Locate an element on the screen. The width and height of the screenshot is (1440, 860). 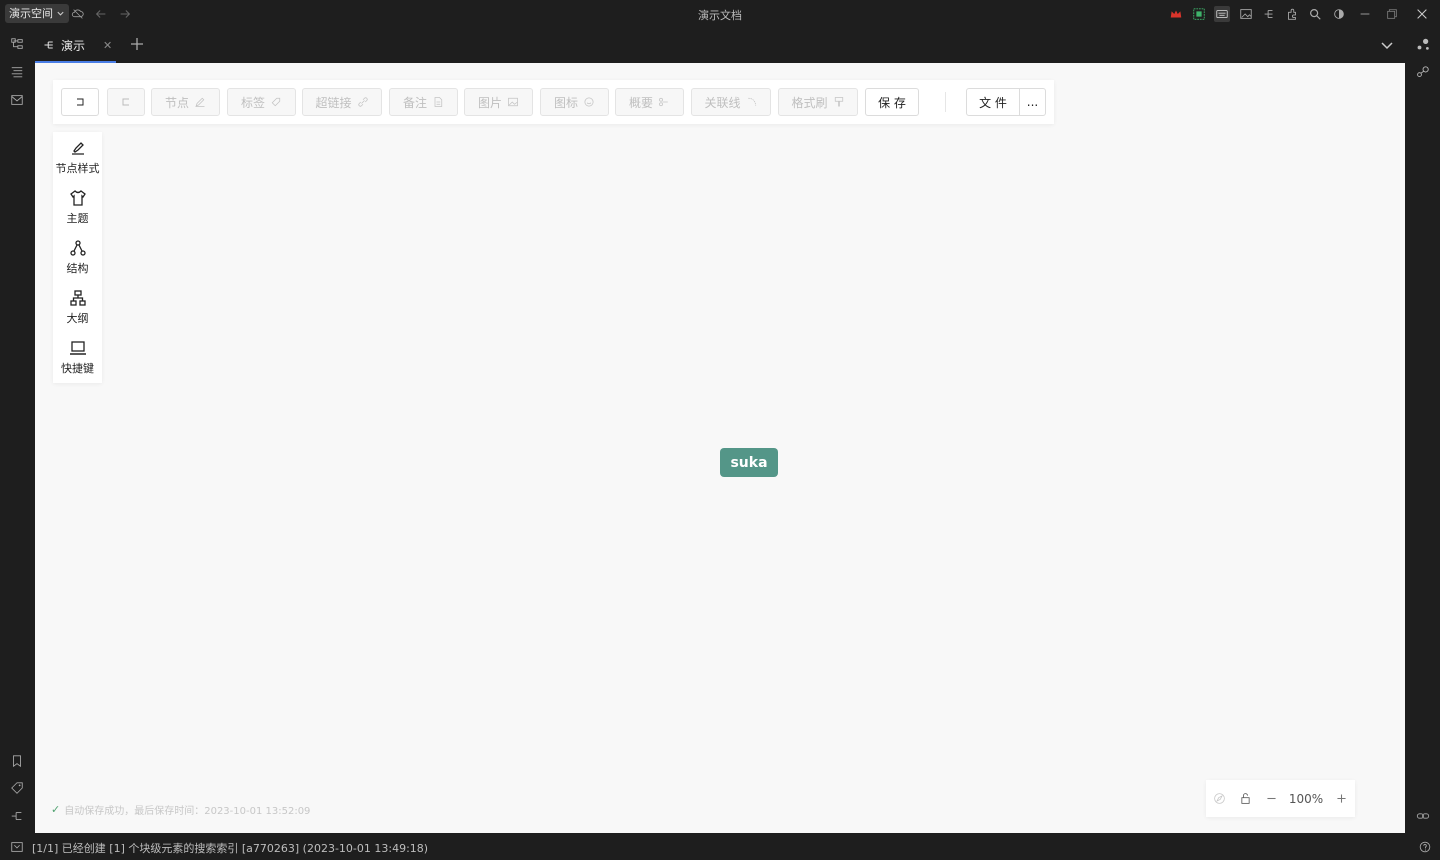
tag-icon is located at coordinates (17, 788).